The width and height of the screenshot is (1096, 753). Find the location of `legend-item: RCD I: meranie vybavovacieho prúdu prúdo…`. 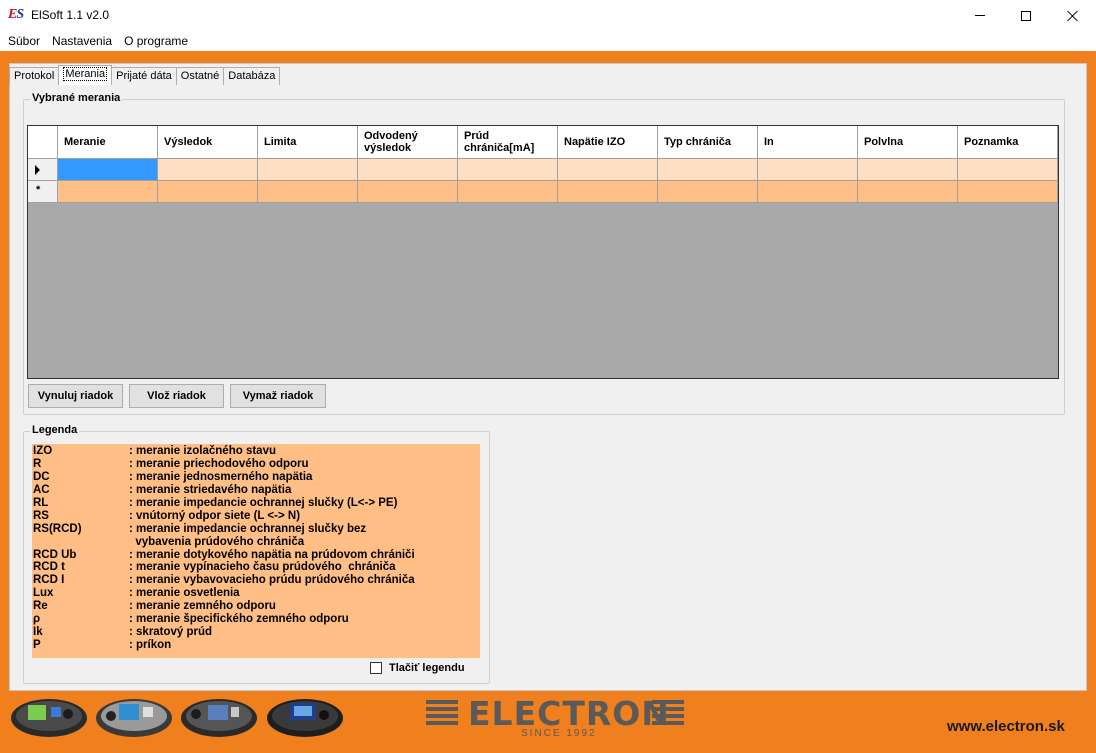

legend-item: RCD I: meranie vybavovacieho prúdu prúdo… is located at coordinates (256, 580).